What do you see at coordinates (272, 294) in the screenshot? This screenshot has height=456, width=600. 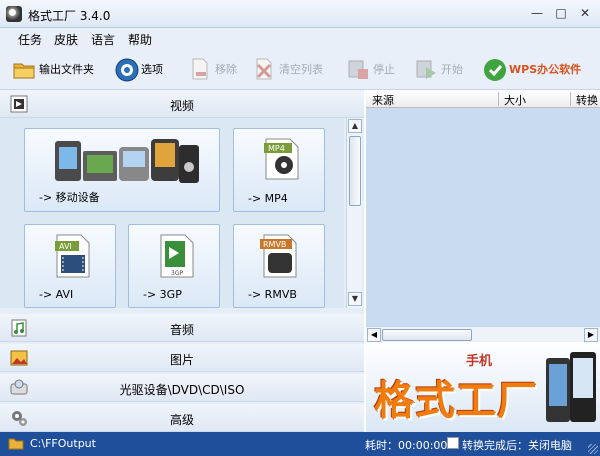 I see `tile-rmvb-label: -> RMVB` at bounding box center [272, 294].